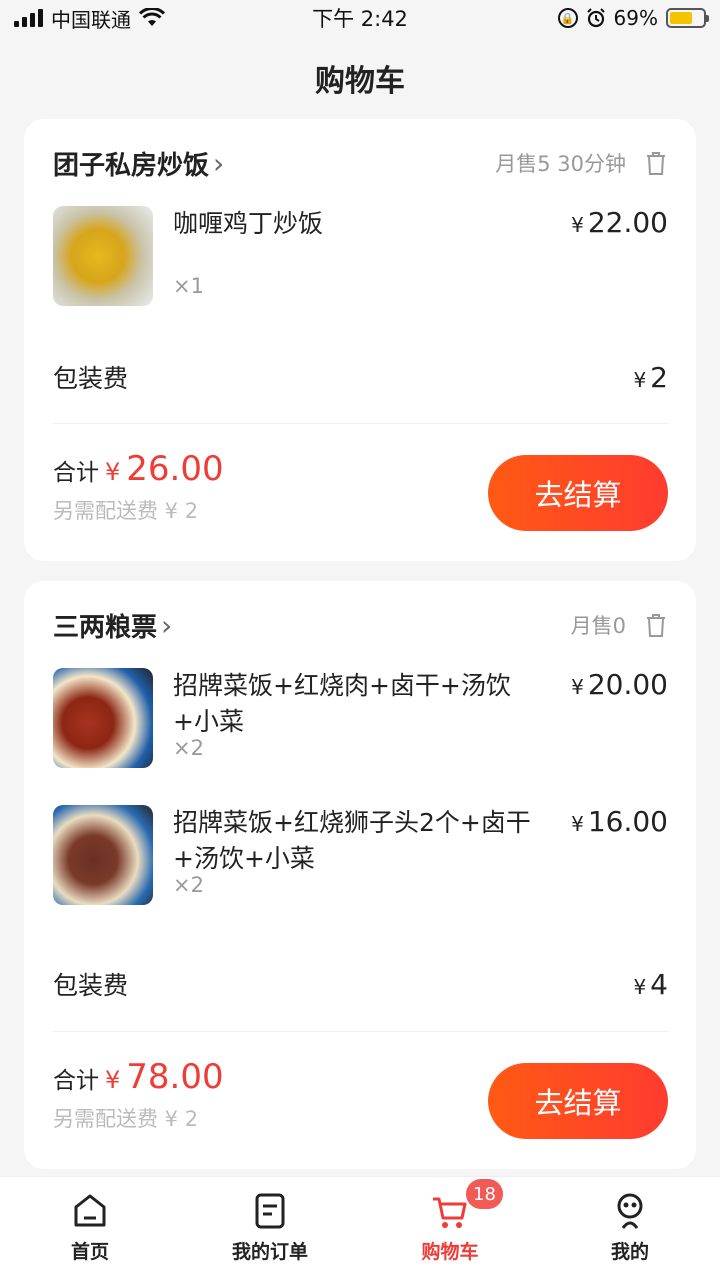 The image size is (720, 1280). Describe the element at coordinates (105, 627) in the screenshot. I see `shop-name: 三两粮票` at that location.